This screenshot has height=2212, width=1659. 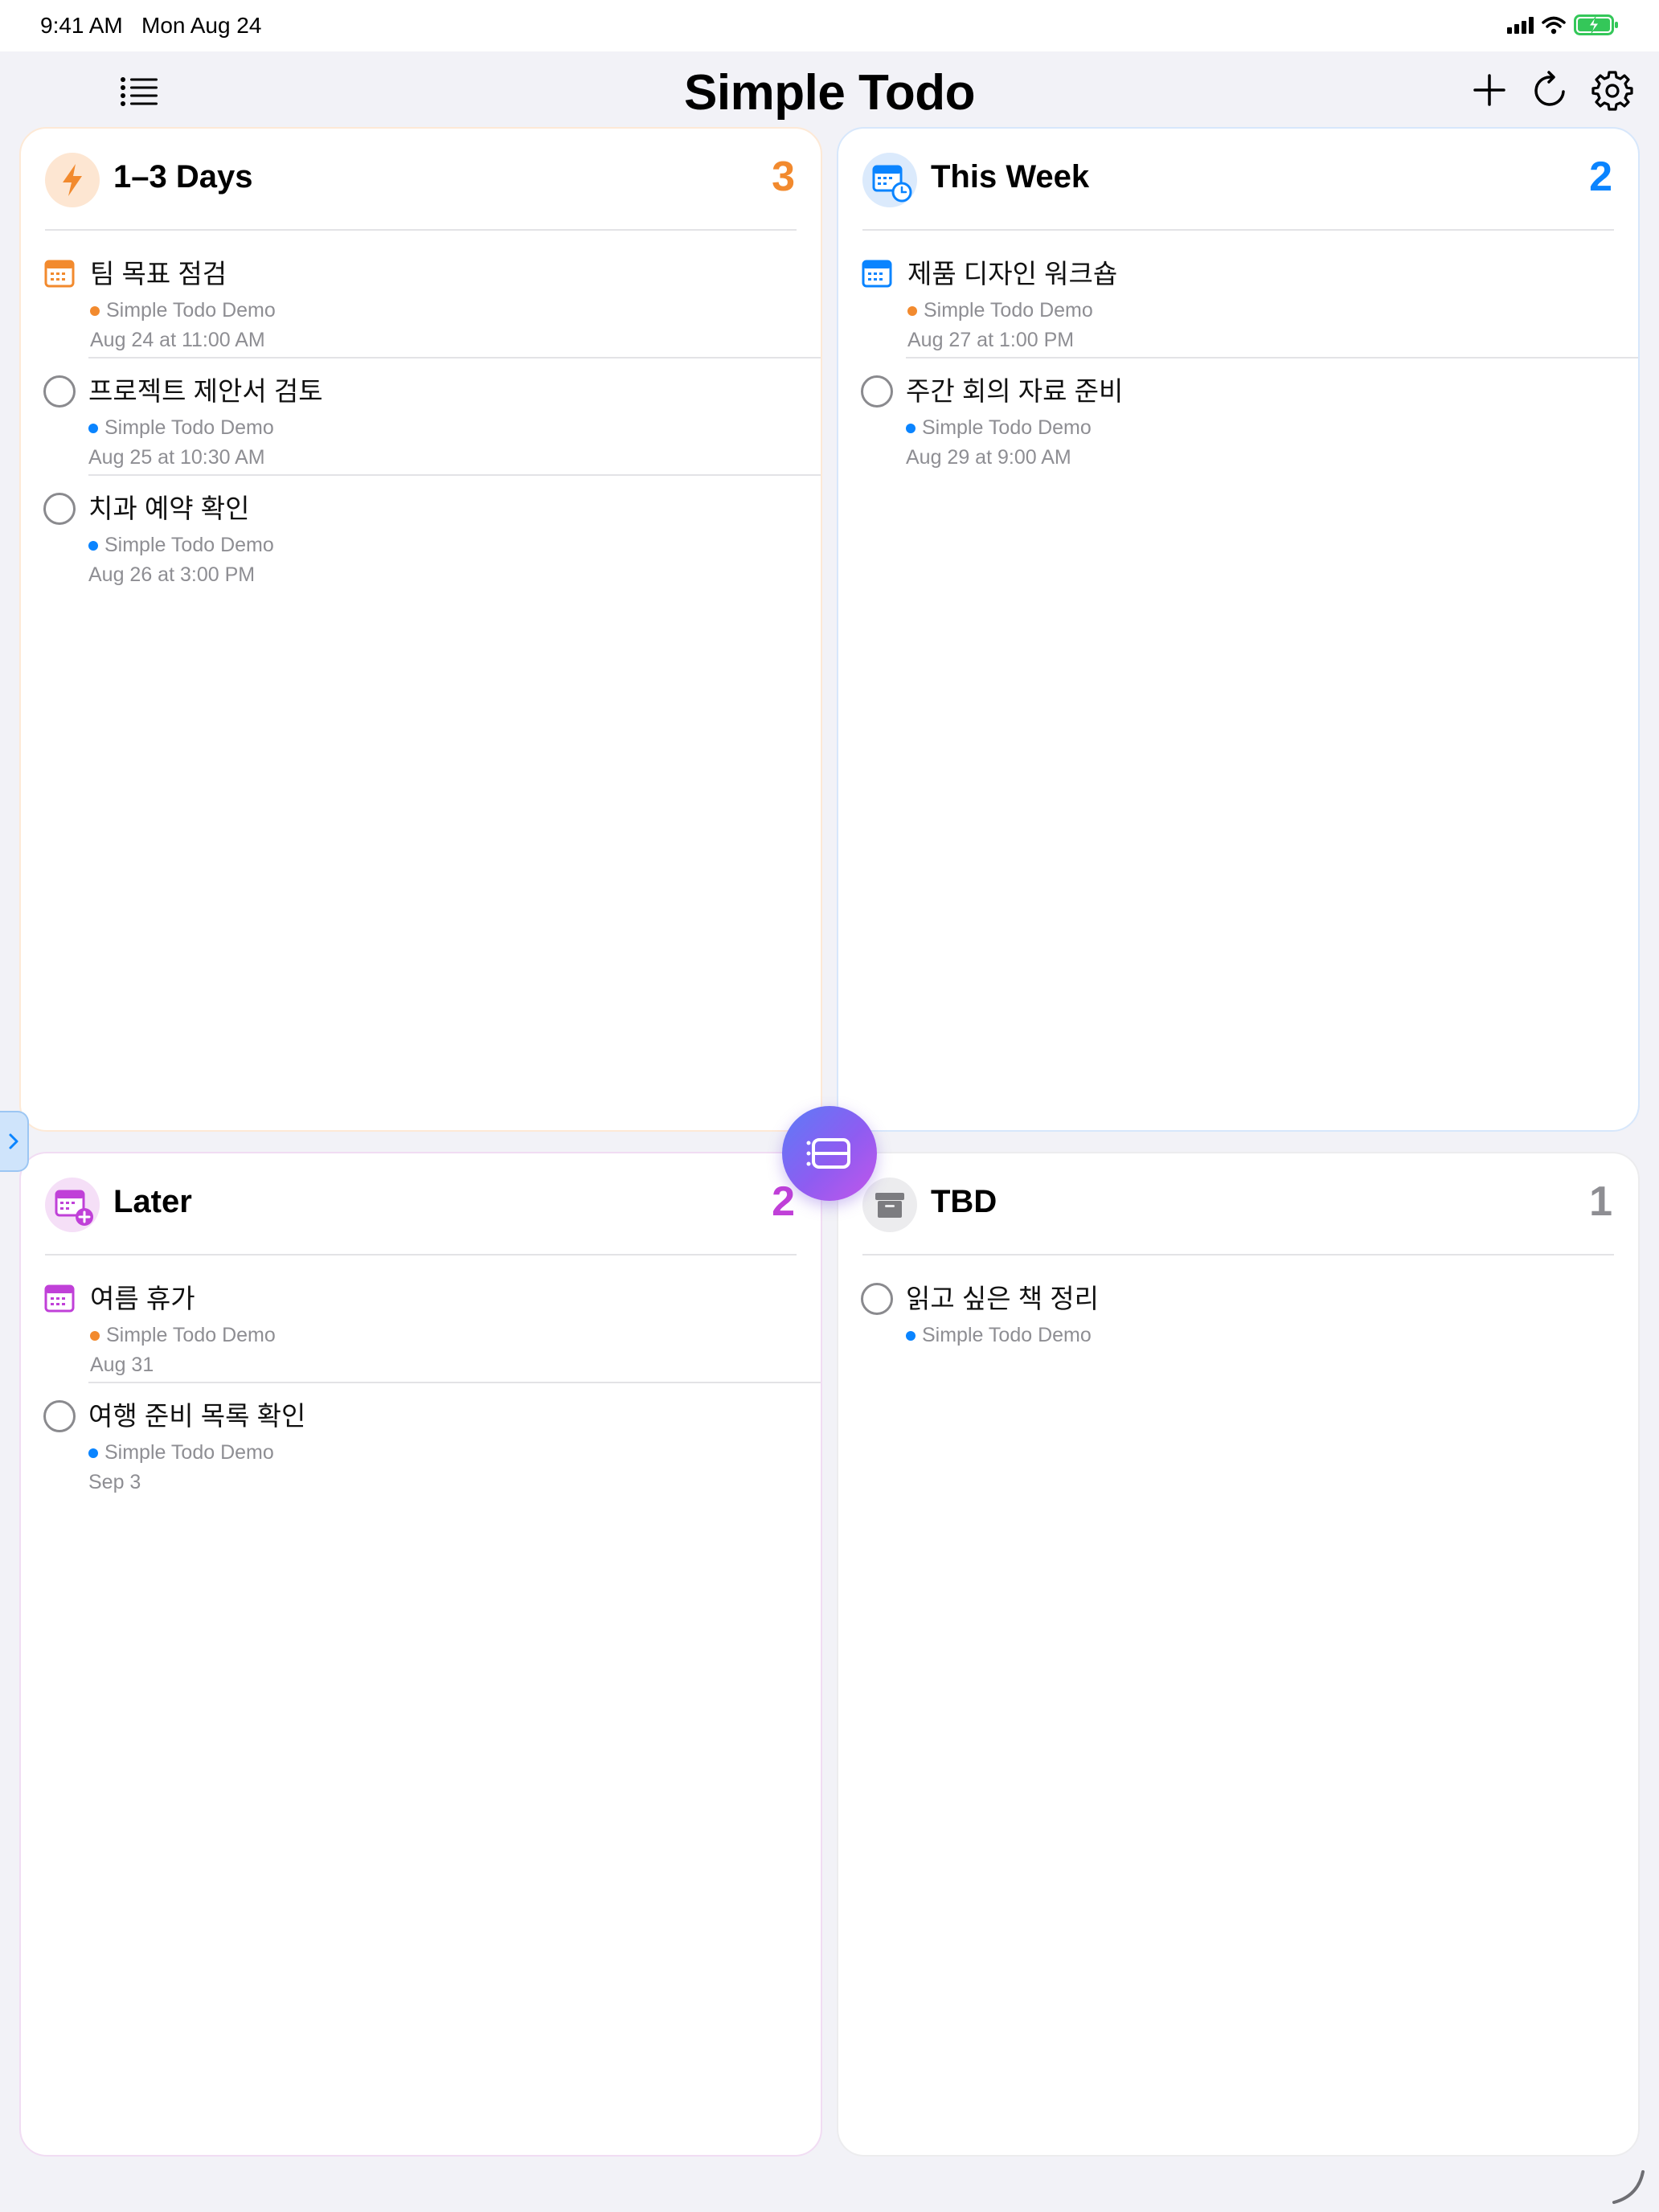 What do you see at coordinates (1489, 90) in the screenshot?
I see `plus-icon` at bounding box center [1489, 90].